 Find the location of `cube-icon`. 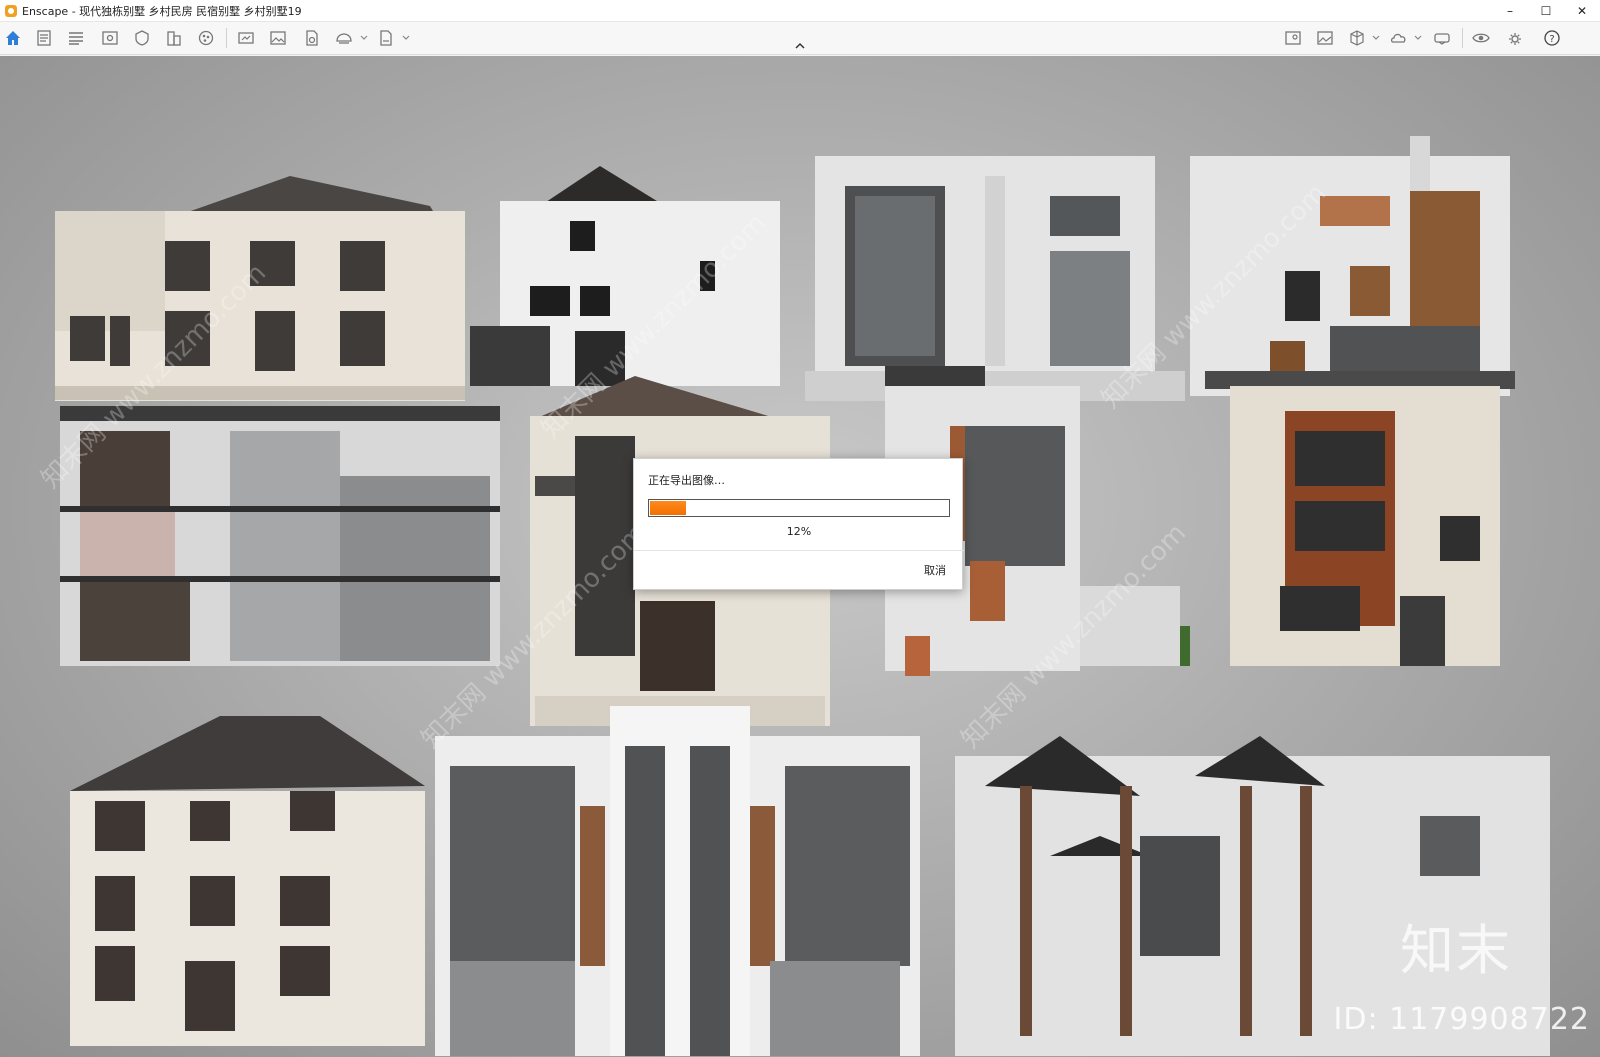

cube-icon is located at coordinates (1357, 38).